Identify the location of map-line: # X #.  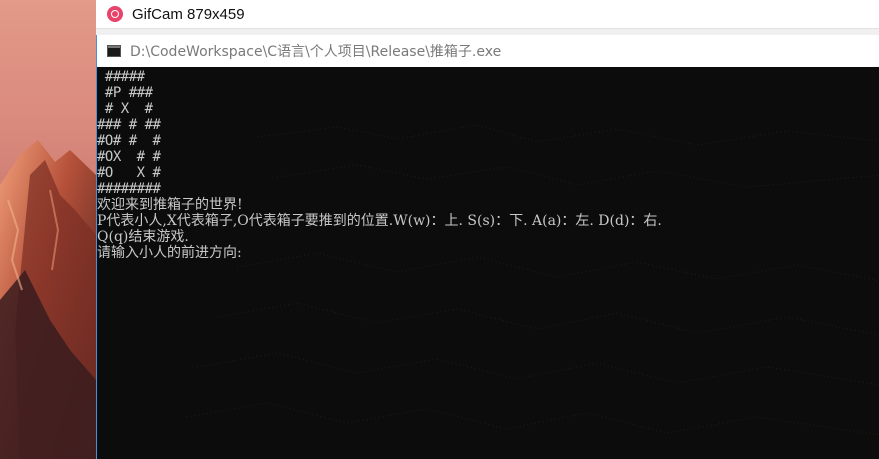
(125, 109).